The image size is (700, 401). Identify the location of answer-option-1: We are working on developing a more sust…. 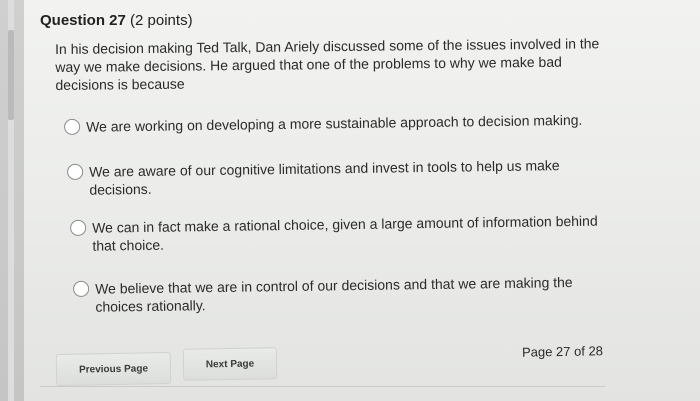
(330, 123).